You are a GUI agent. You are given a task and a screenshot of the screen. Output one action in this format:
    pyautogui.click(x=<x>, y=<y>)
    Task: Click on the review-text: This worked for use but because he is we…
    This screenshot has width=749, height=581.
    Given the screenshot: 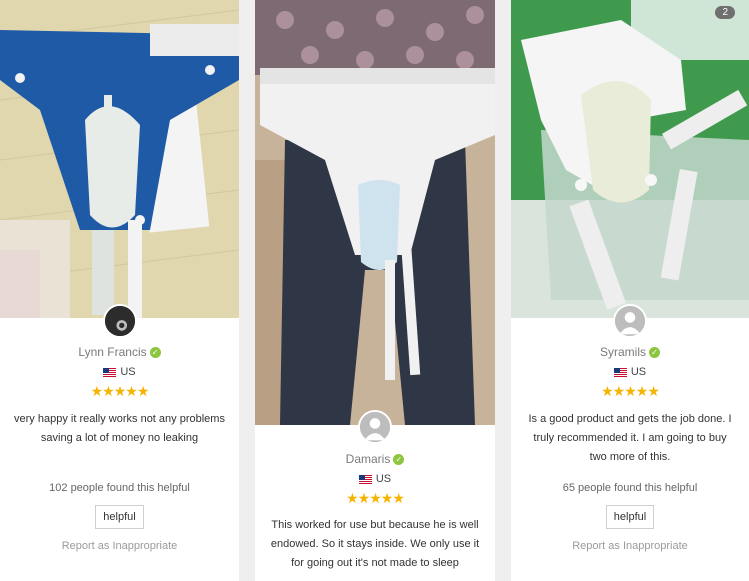 What is the action you would take?
    pyautogui.click(x=375, y=544)
    